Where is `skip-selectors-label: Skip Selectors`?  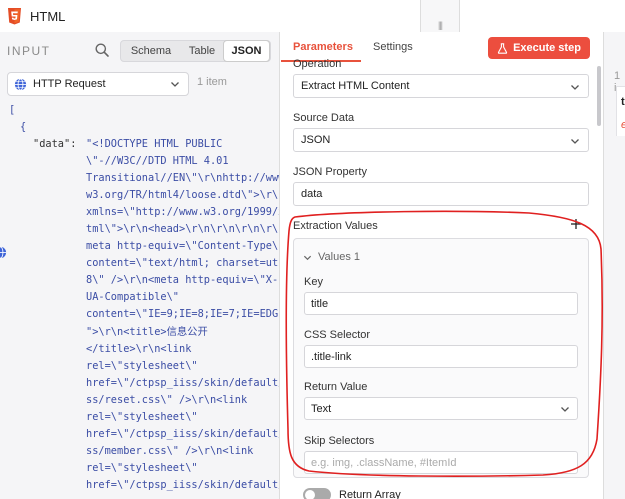
skip-selectors-label: Skip Selectors is located at coordinates (339, 441).